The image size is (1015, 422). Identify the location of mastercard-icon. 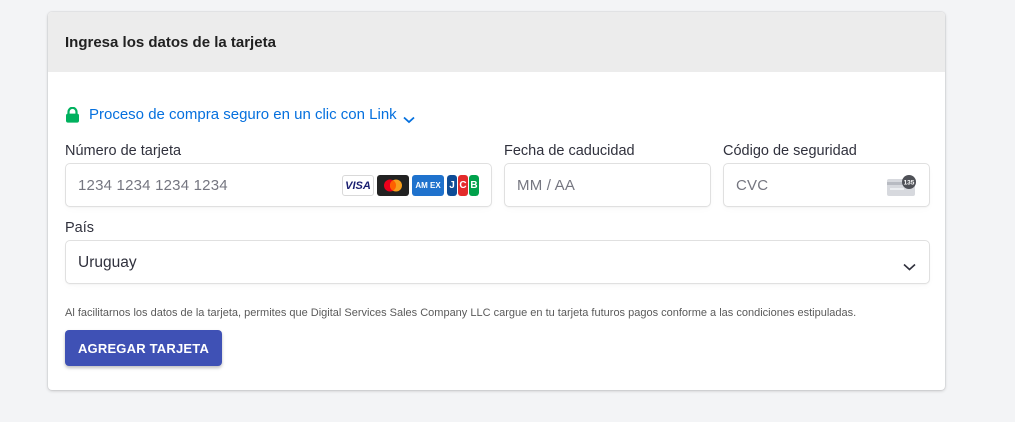
(393, 185).